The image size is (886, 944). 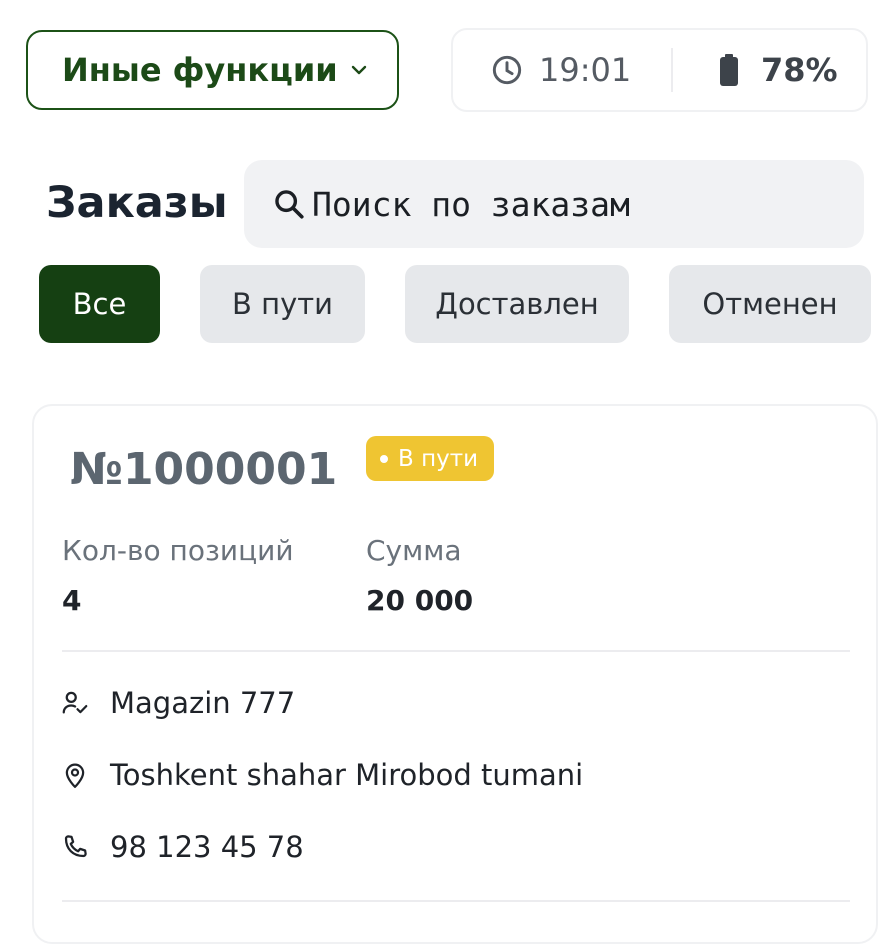 I want to click on tab-in-transit: В пути, so click(x=282, y=304).